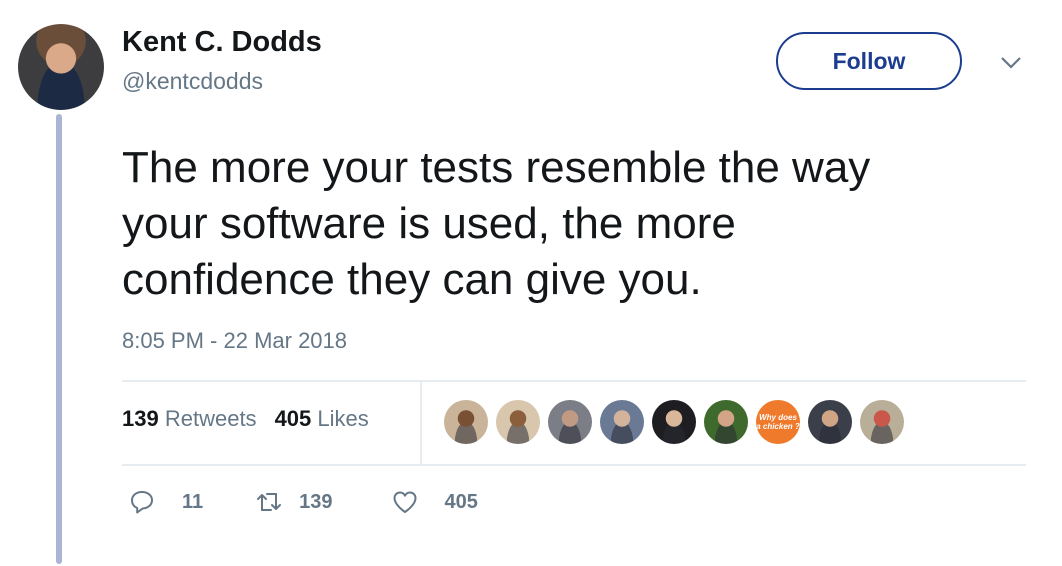 The width and height of the screenshot is (1062, 566). I want to click on like-button: 405, so click(434, 502).